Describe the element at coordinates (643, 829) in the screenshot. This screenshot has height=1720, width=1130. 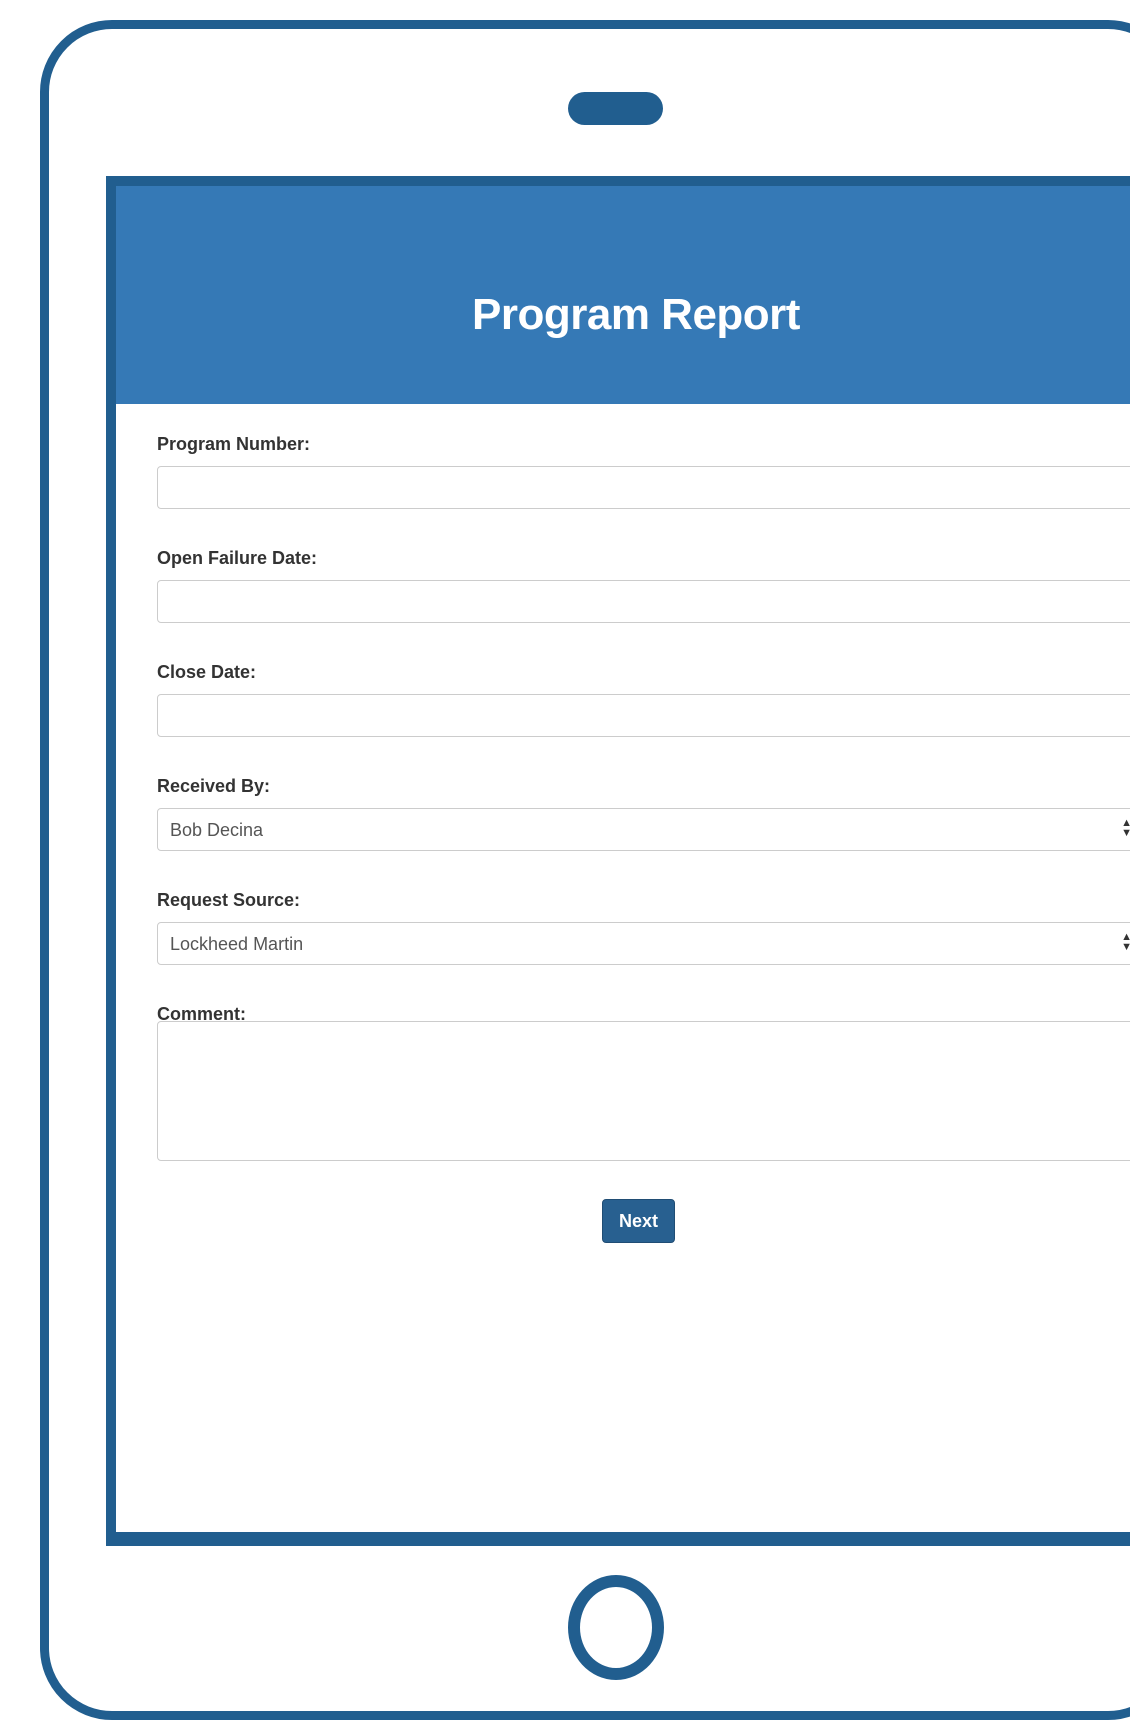
I see `received-by-select: Bob Decina ▲▼` at that location.